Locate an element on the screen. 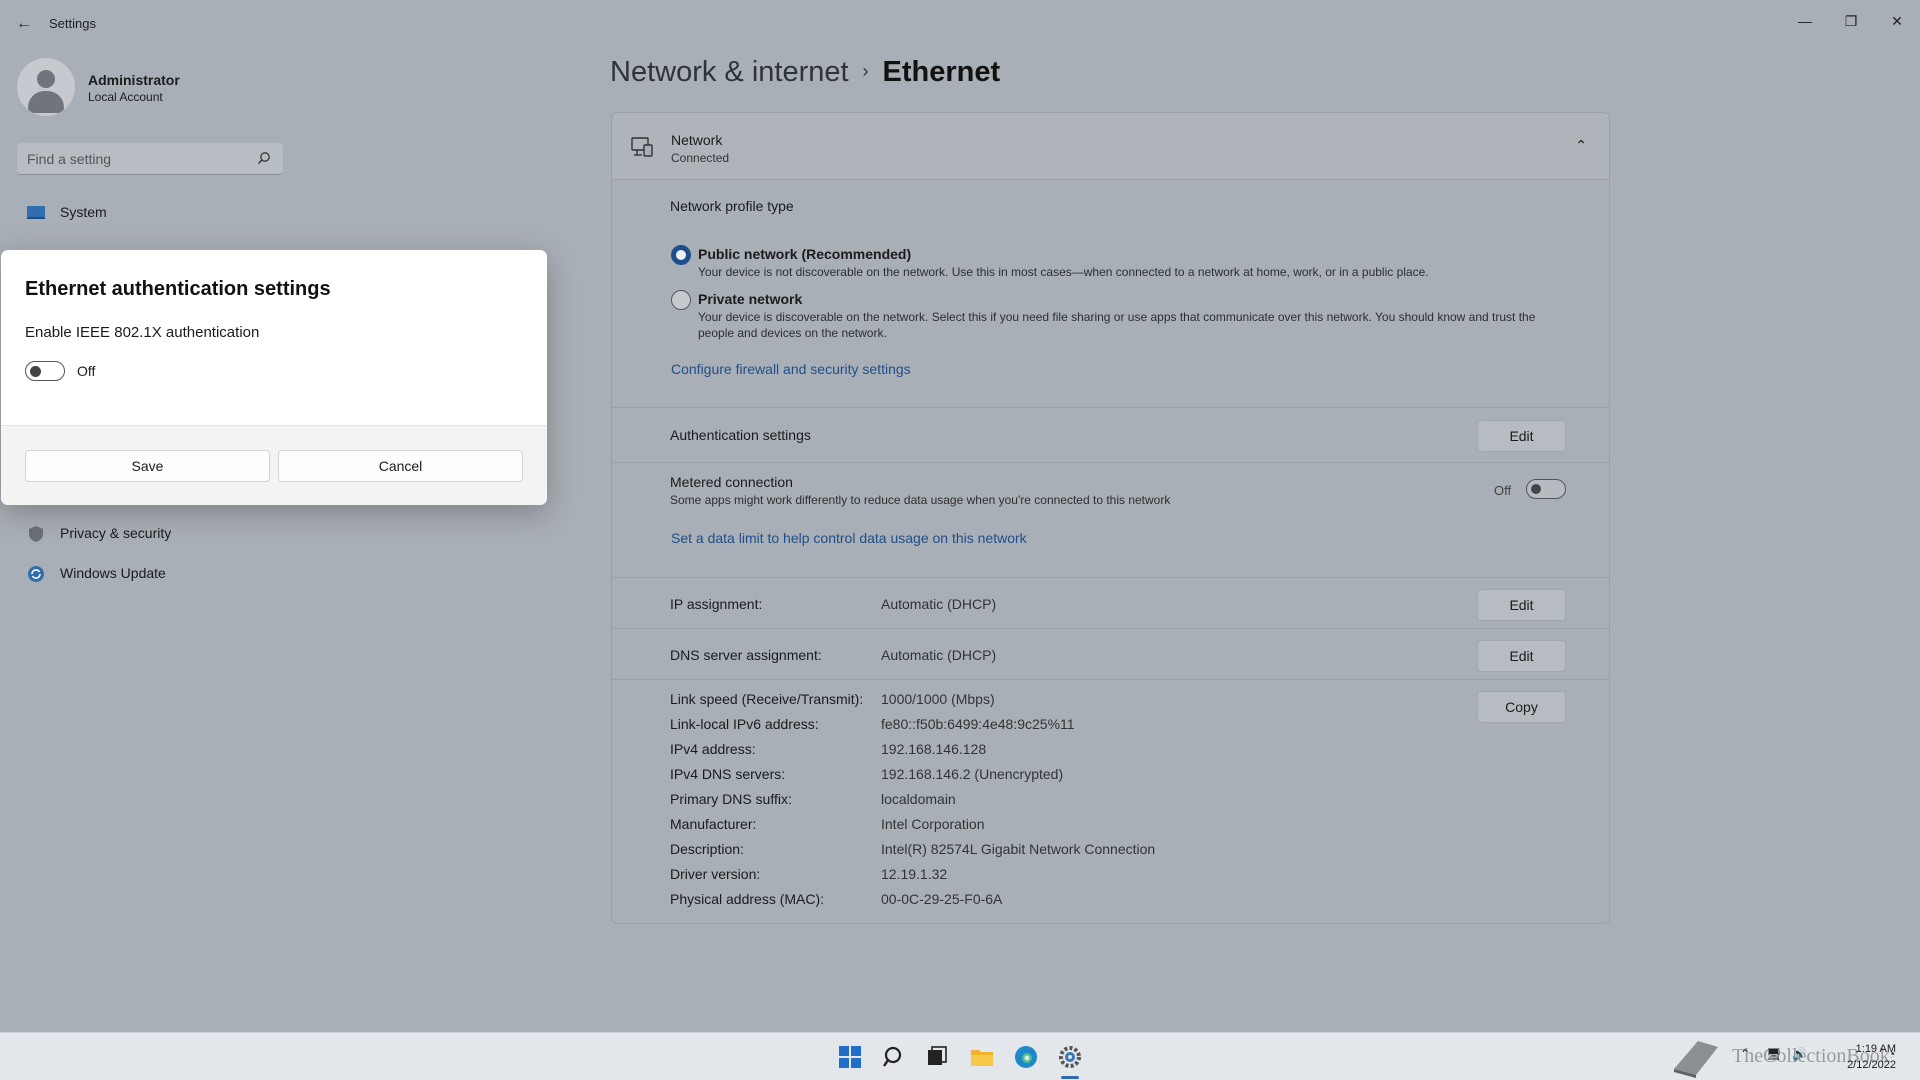 This screenshot has height=1080, width=1920. property-value: Intel Corporation is located at coordinates (933, 824).